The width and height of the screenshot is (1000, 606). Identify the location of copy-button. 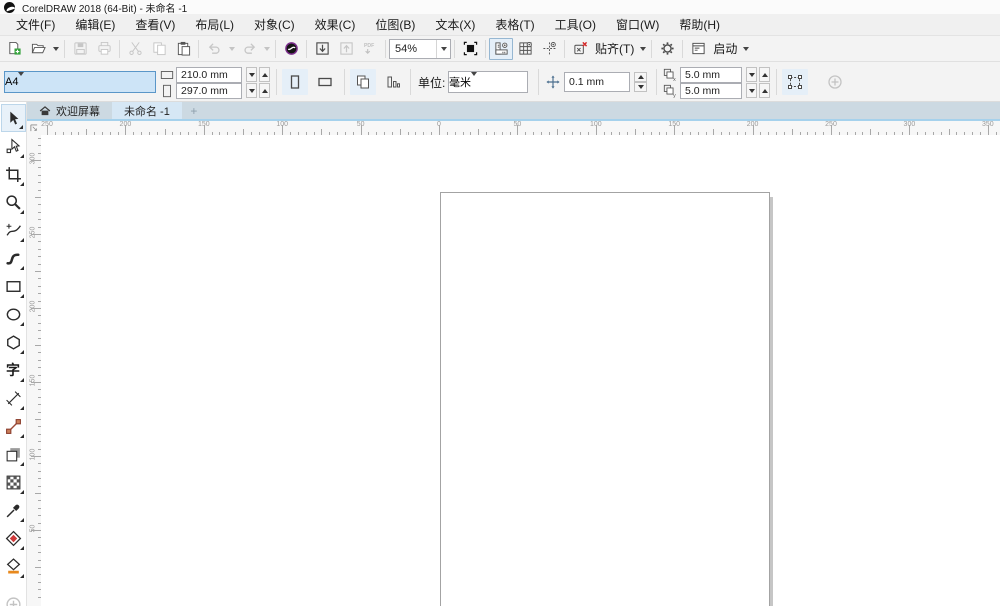
(159, 49).